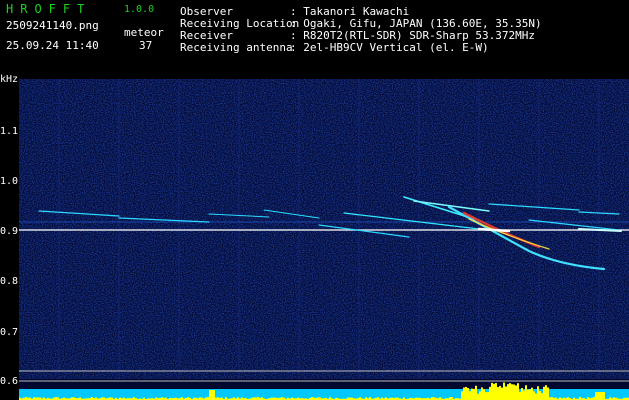  Describe the element at coordinates (9, 131) in the screenshot. I see `y-tick-label: 1.1` at that location.